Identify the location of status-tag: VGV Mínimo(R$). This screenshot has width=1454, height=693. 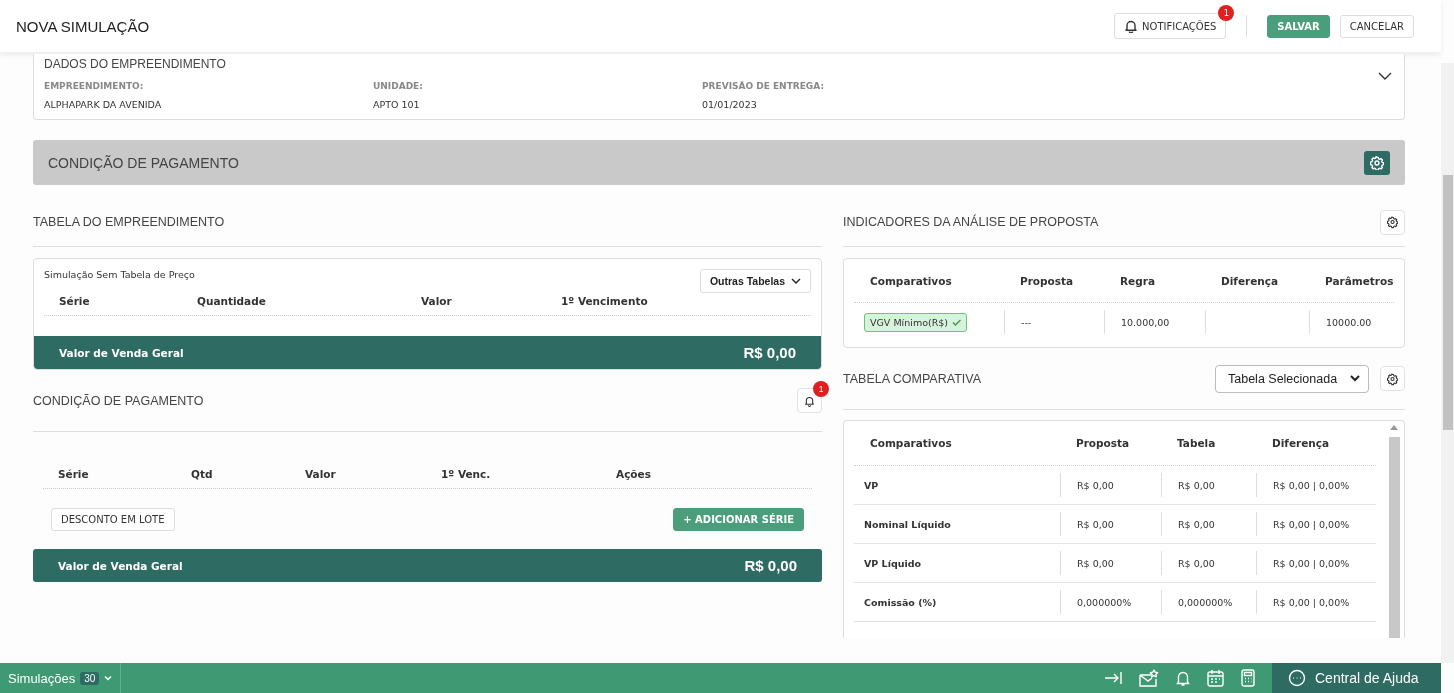
(915, 322).